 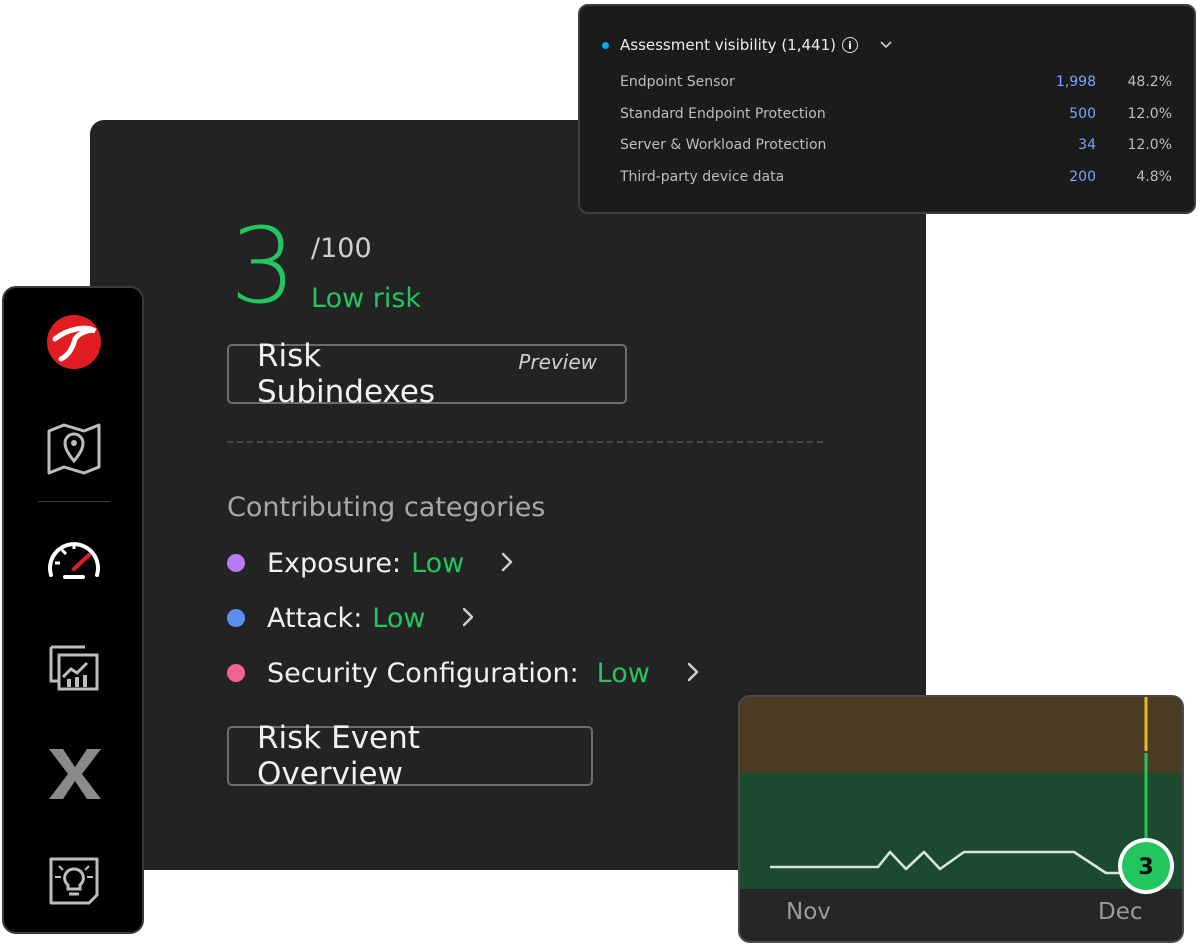 What do you see at coordinates (74, 448) in the screenshot?
I see `map-pin-icon` at bounding box center [74, 448].